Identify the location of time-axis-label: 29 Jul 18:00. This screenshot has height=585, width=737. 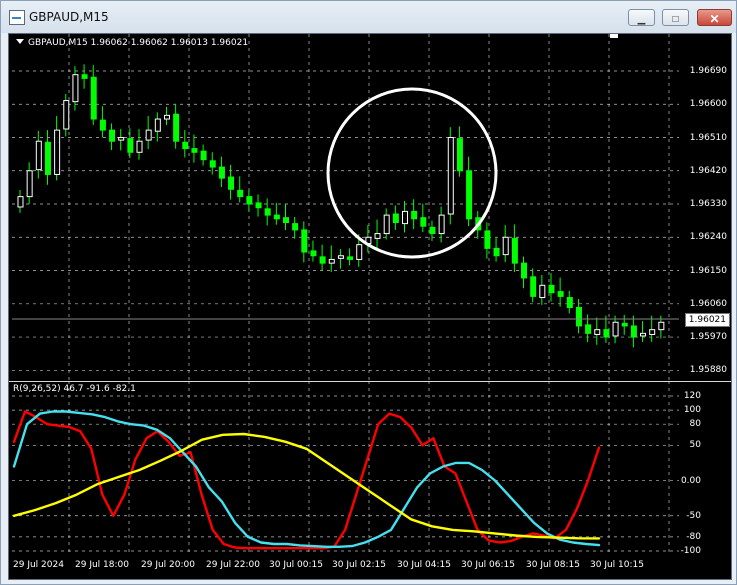
(102, 565).